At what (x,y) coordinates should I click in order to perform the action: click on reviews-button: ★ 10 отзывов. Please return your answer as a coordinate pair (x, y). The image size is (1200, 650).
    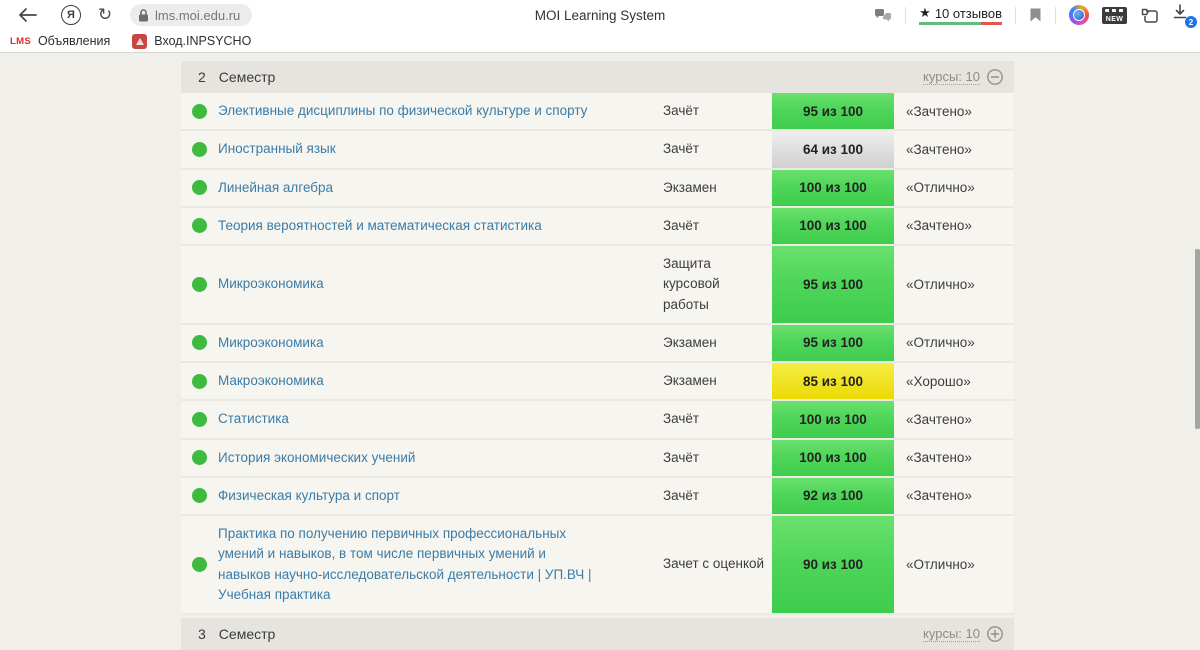
    Looking at the image, I should click on (960, 15).